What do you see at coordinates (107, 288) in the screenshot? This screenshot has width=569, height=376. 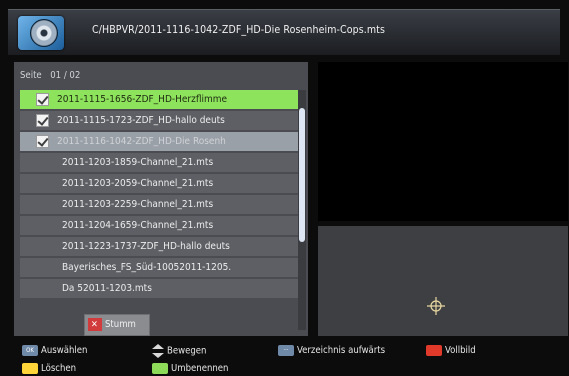 I see `file-name: Da 52011-1203.mts` at bounding box center [107, 288].